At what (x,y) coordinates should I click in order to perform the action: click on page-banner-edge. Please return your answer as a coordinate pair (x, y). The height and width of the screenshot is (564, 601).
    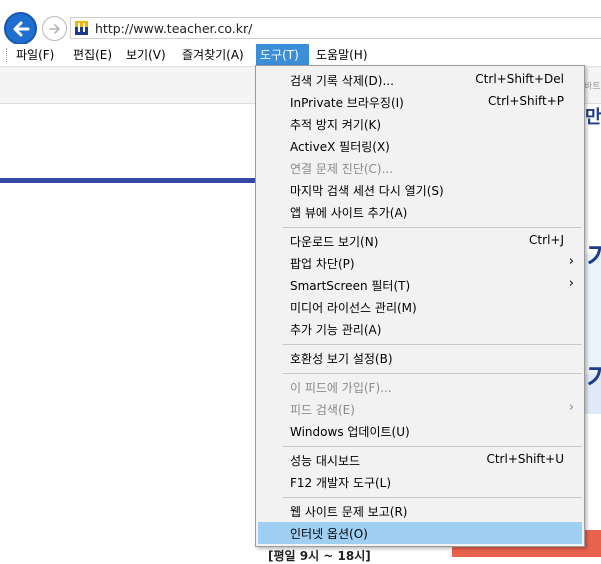
    Looking at the image, I should click on (592, 330).